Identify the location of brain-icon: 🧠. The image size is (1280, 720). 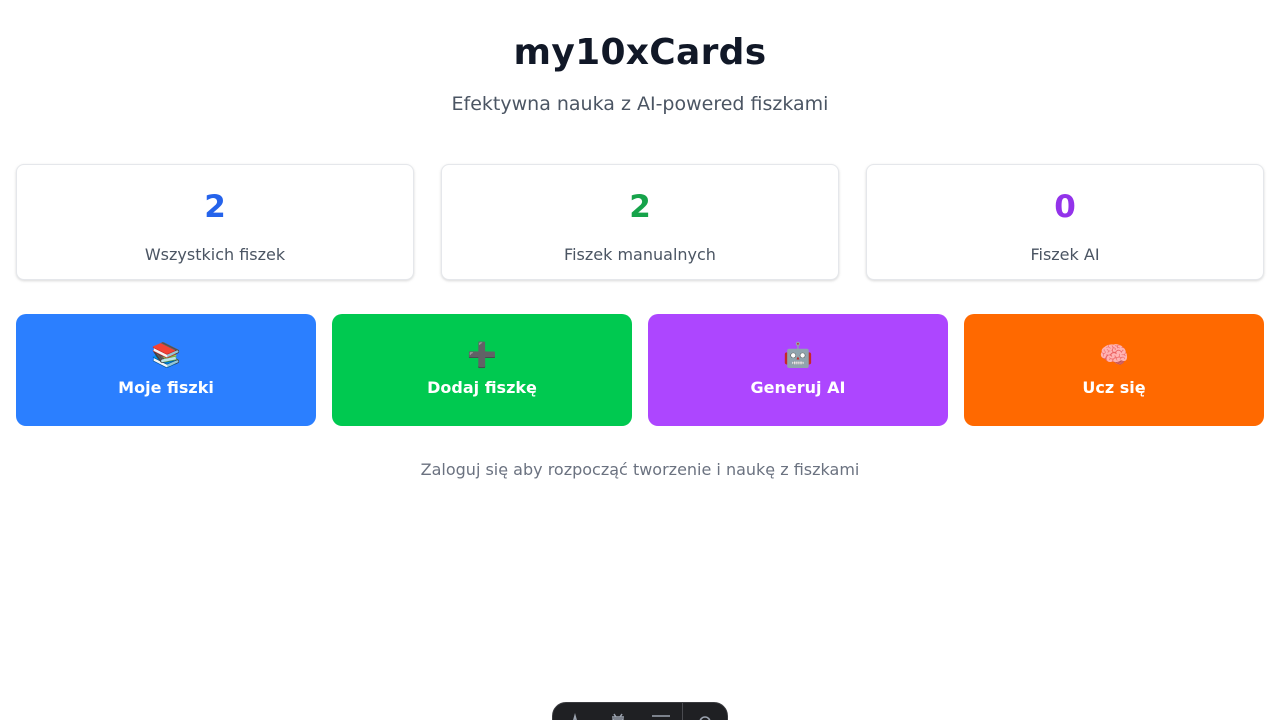
(1114, 355).